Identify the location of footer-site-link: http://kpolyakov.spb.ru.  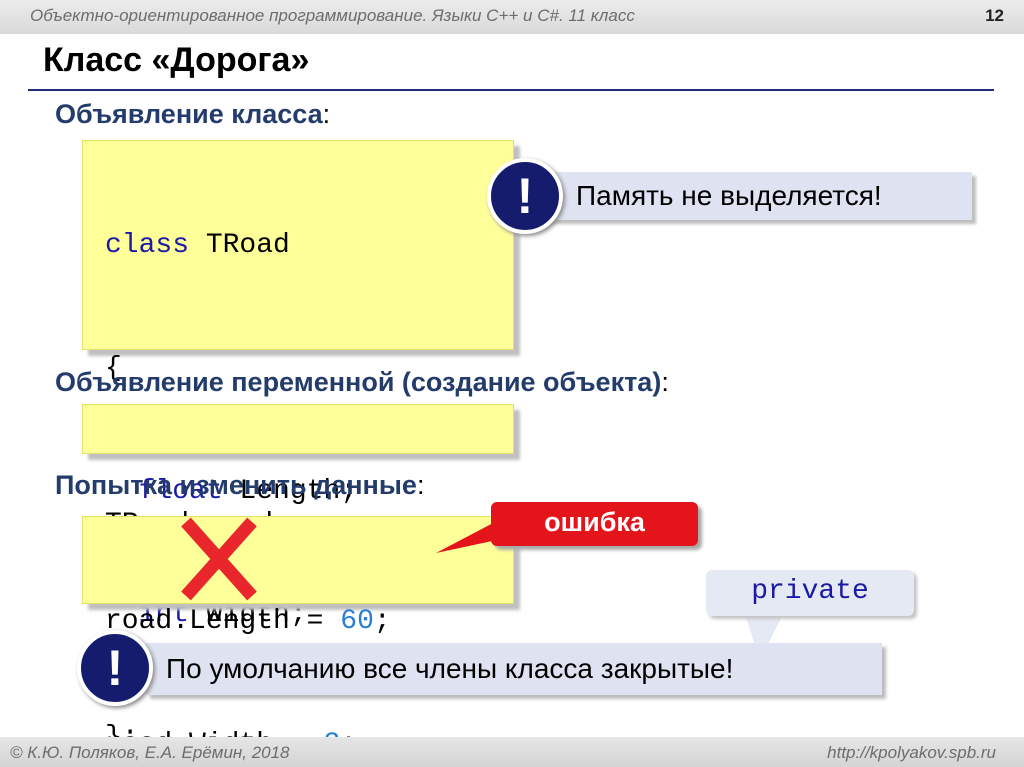
(911, 753).